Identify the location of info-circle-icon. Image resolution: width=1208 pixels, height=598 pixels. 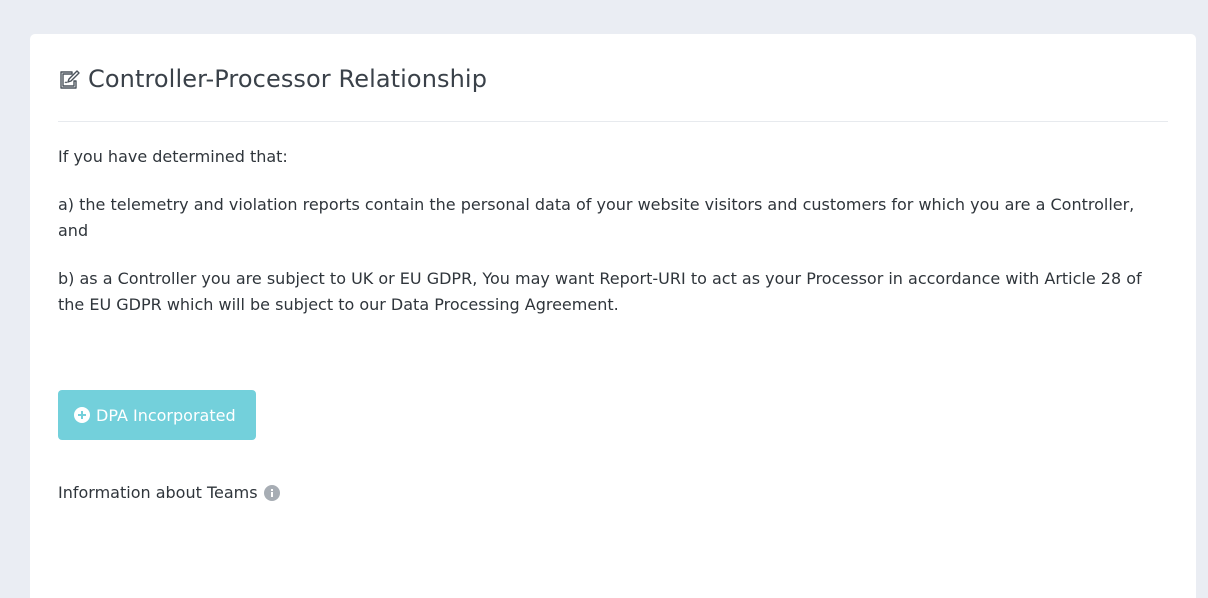
(271, 493).